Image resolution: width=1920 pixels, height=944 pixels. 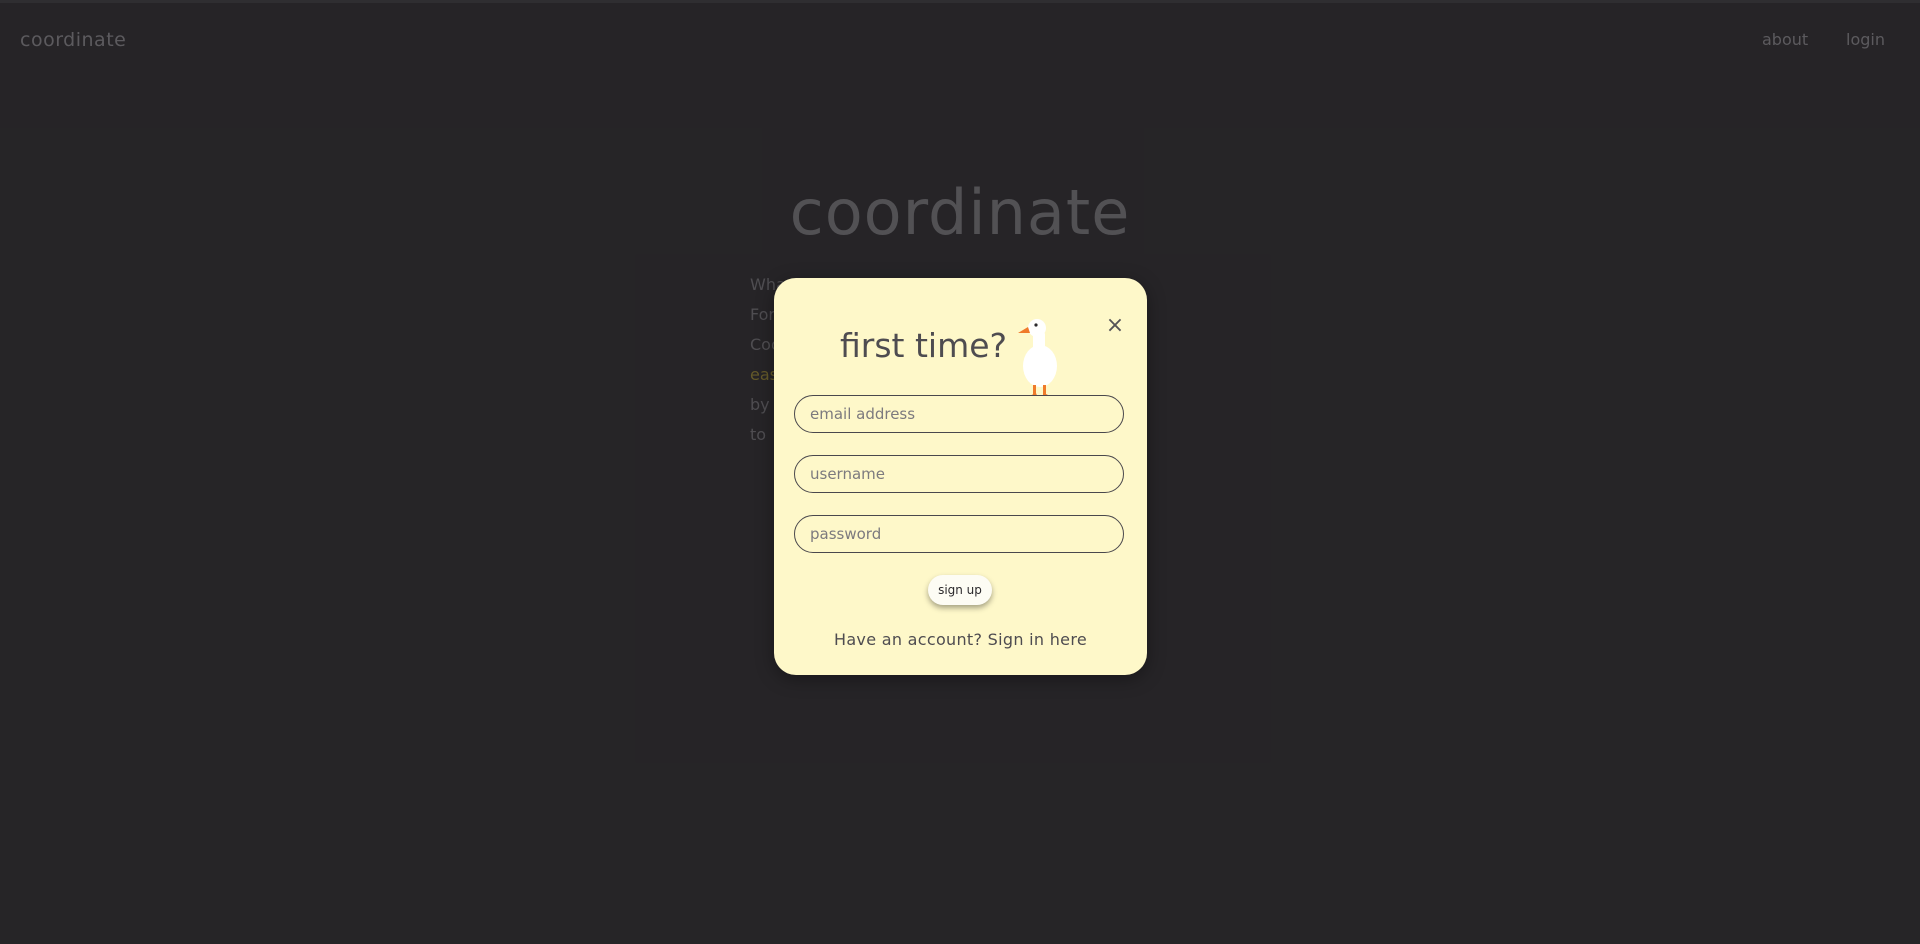 I want to click on username-field, so click(x=959, y=474).